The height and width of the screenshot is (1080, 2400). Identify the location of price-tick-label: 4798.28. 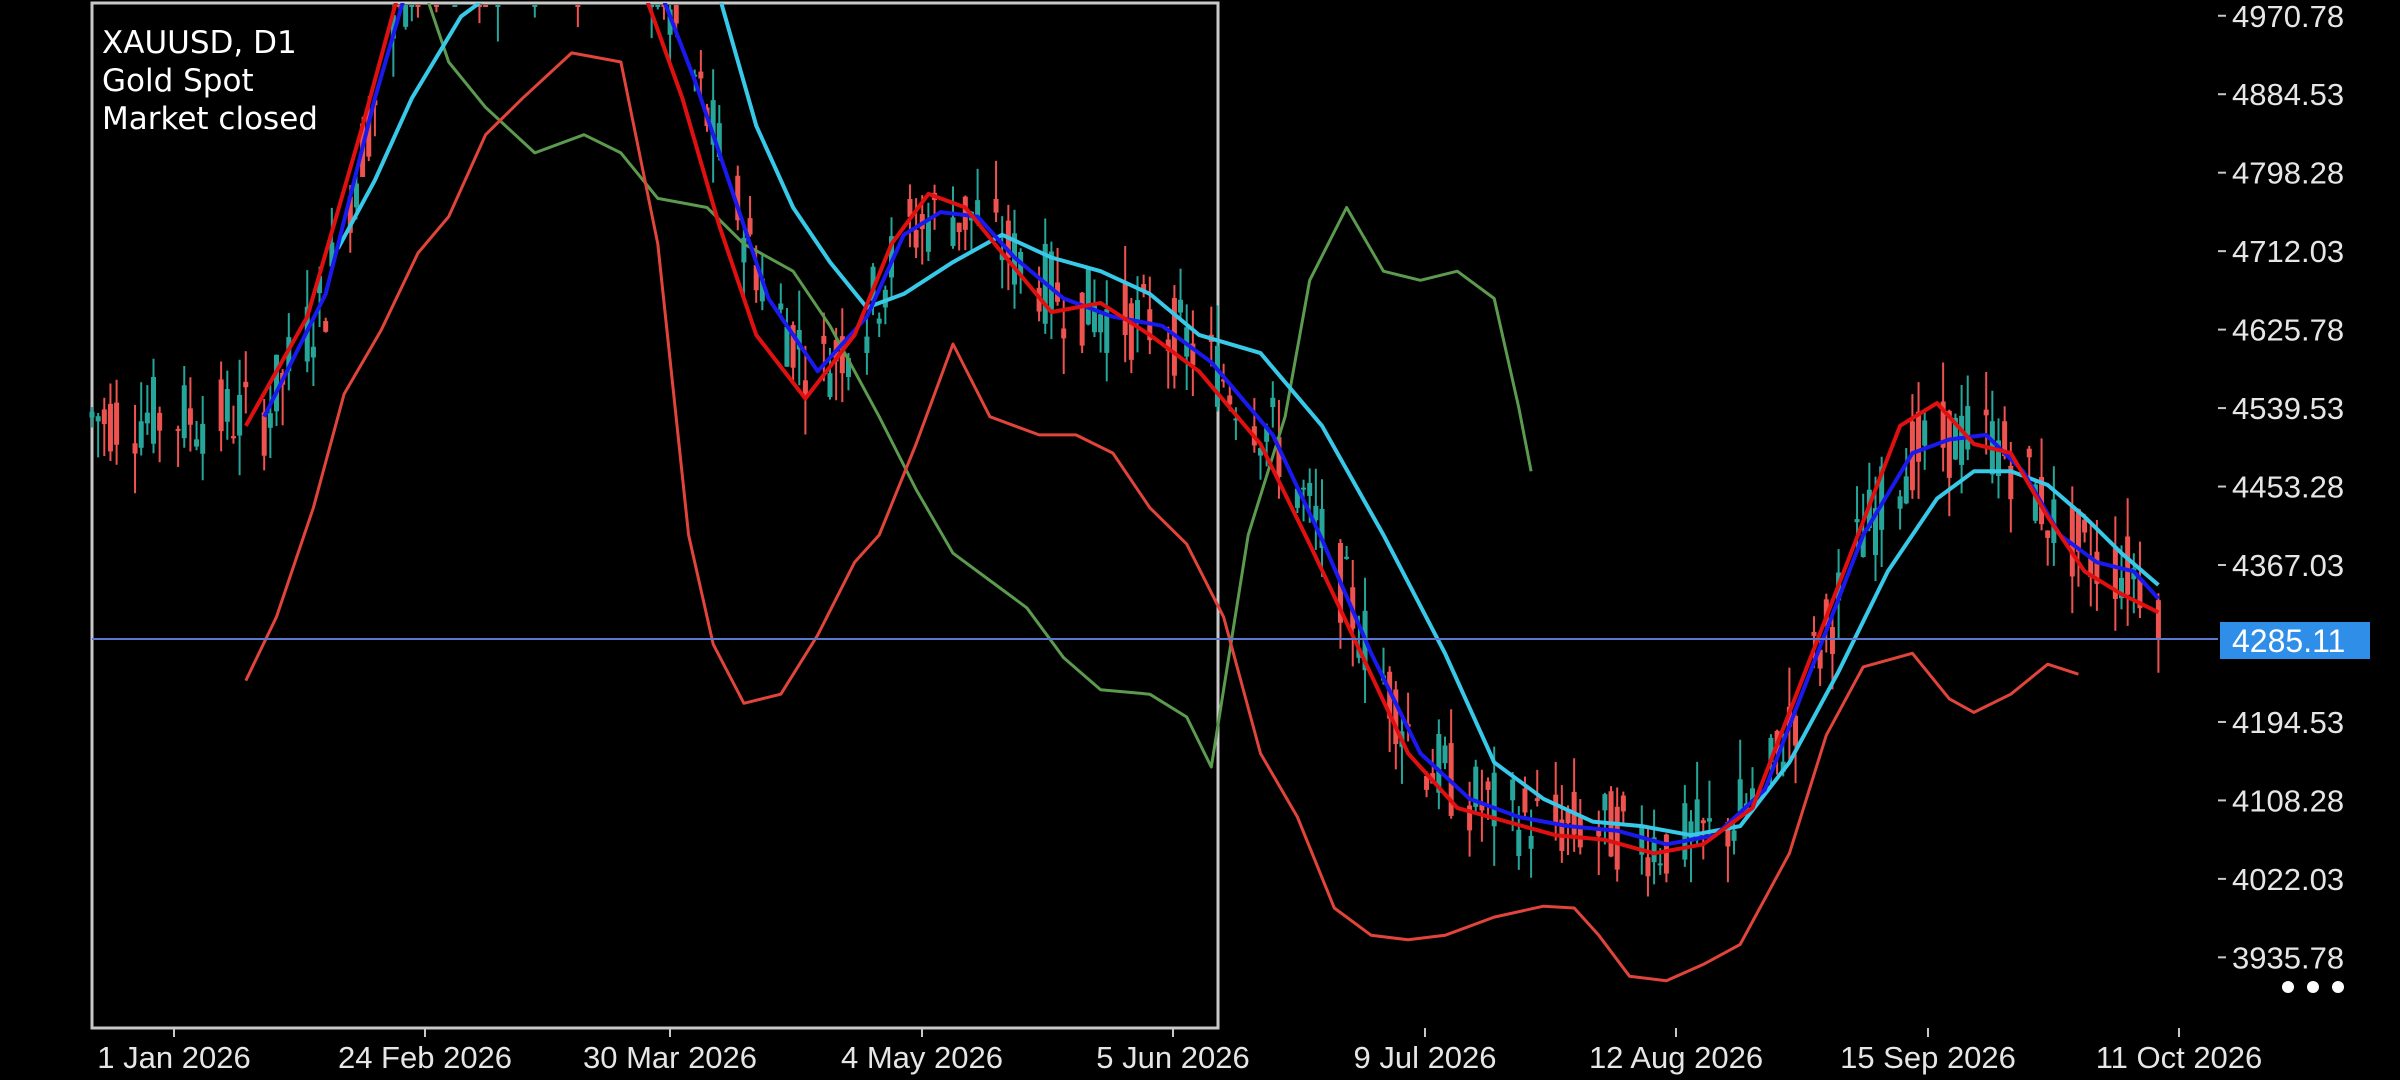
(2288, 173).